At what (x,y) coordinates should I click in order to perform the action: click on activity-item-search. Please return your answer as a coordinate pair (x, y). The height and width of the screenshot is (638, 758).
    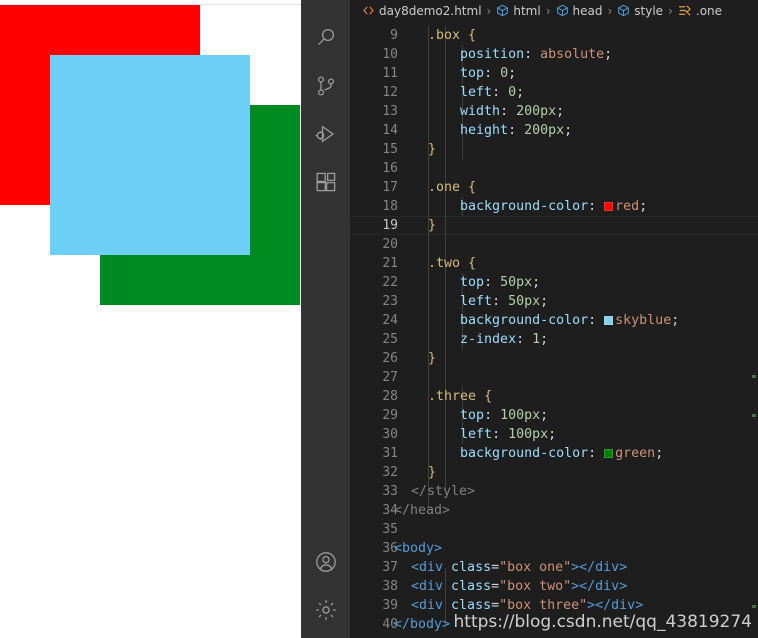
    Looking at the image, I should click on (325, 38).